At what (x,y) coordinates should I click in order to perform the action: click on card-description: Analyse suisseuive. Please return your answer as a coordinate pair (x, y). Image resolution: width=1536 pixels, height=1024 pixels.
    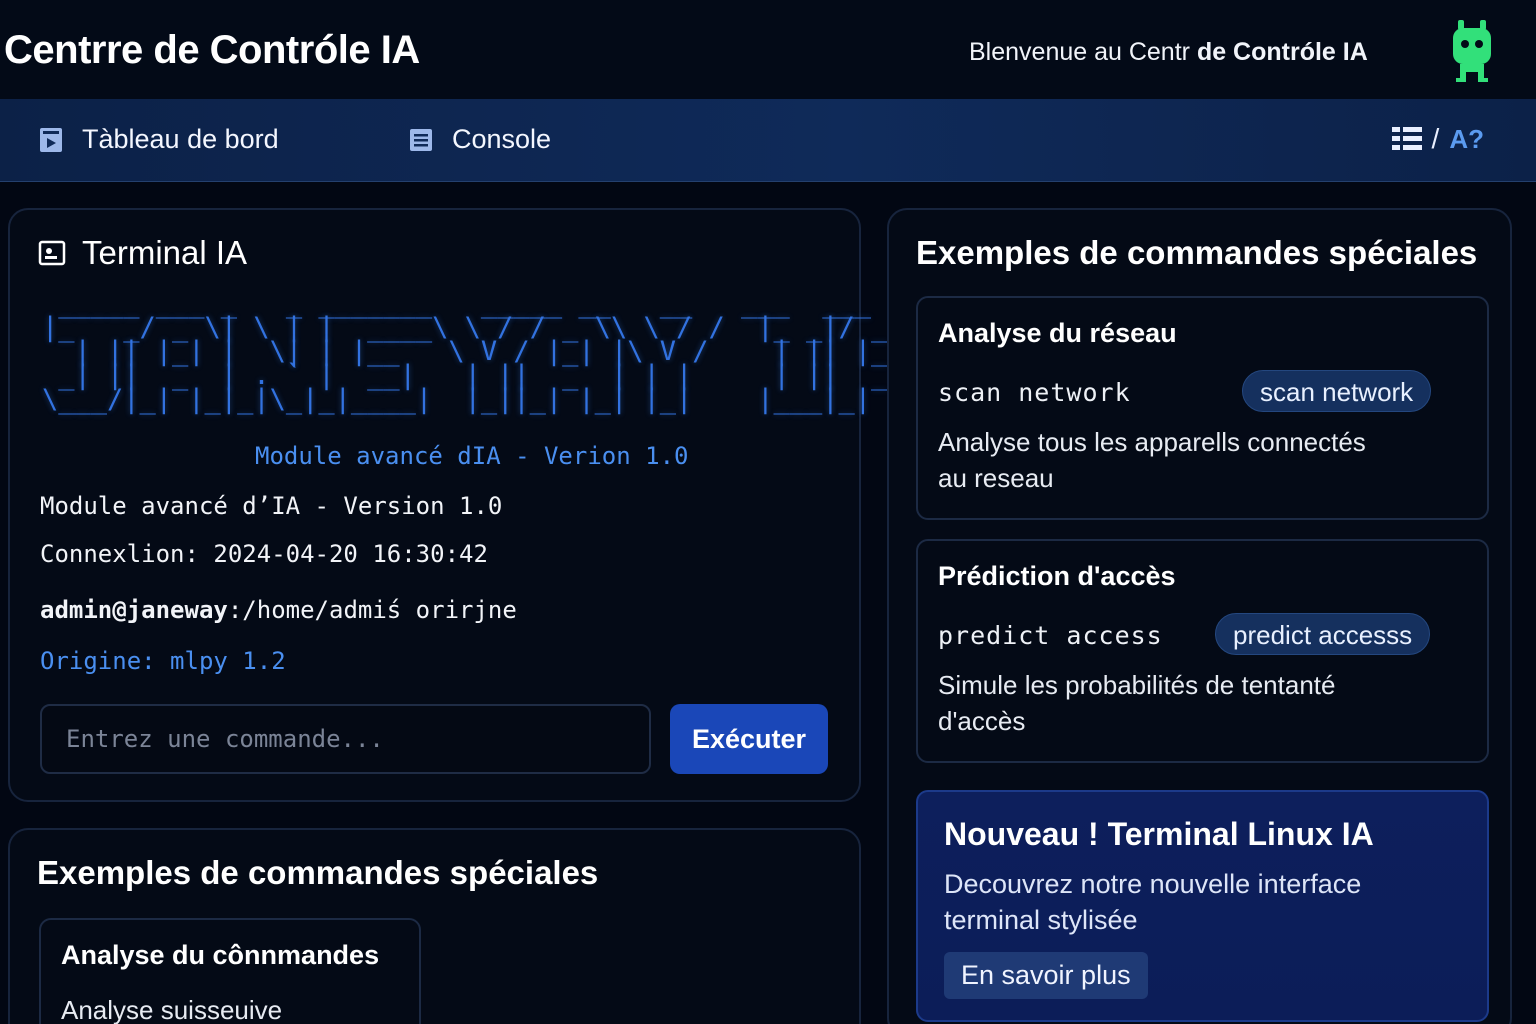
    Looking at the image, I should click on (172, 1009).